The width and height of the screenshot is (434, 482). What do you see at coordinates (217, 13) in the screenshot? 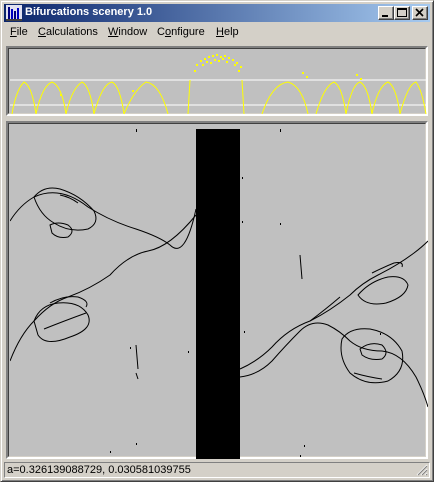
I see `title-bar: Bifurcations scenery 1.0` at bounding box center [217, 13].